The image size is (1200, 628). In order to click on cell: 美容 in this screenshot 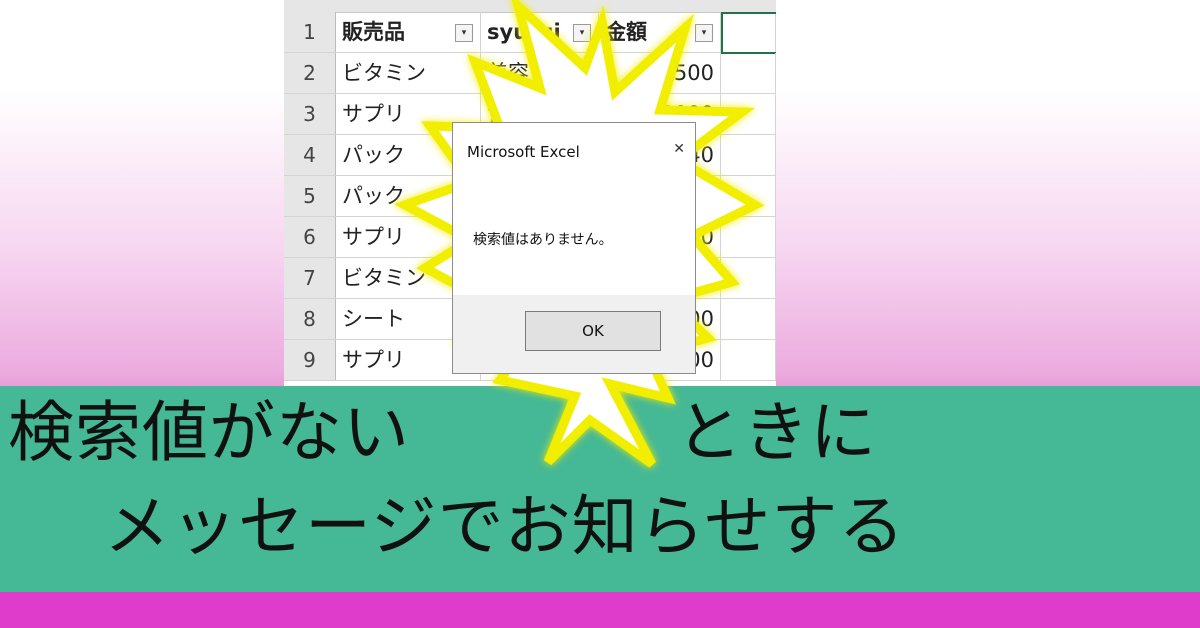, I will do `click(540, 73)`.